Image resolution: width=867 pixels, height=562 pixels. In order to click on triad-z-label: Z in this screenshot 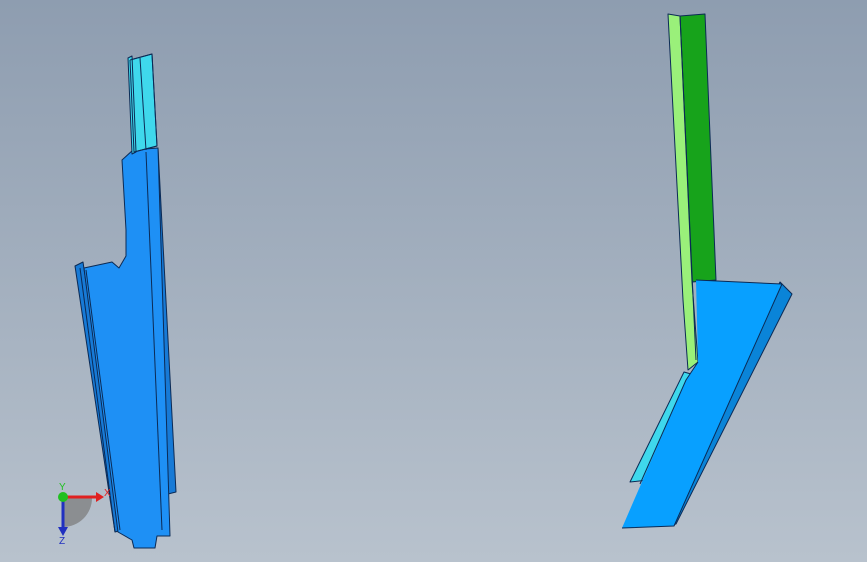, I will do `click(62, 541)`.